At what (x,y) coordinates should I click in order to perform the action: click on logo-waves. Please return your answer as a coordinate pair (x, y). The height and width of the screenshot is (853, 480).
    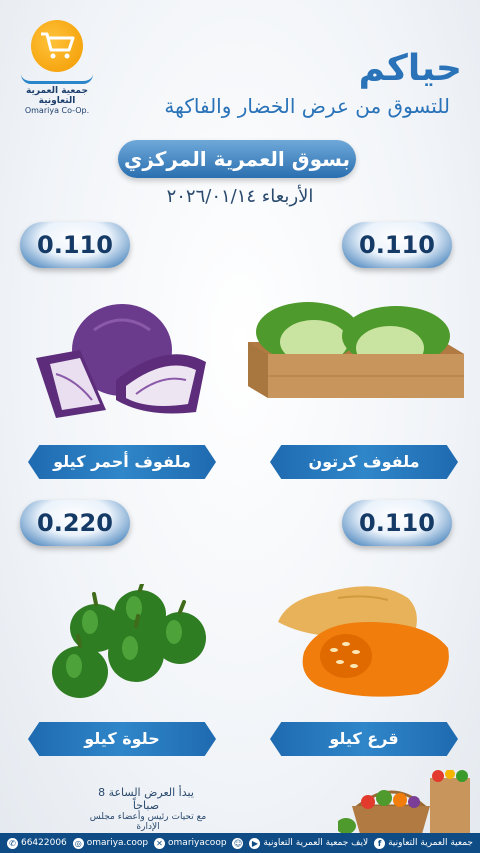
    Looking at the image, I should click on (57, 79).